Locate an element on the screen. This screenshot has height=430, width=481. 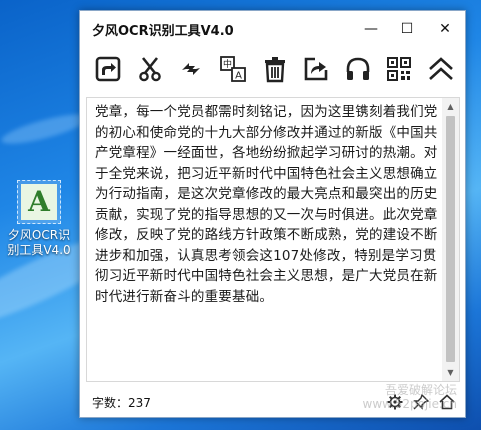
vertical-scrollbar: ▲ ▼ is located at coordinates (450, 239).